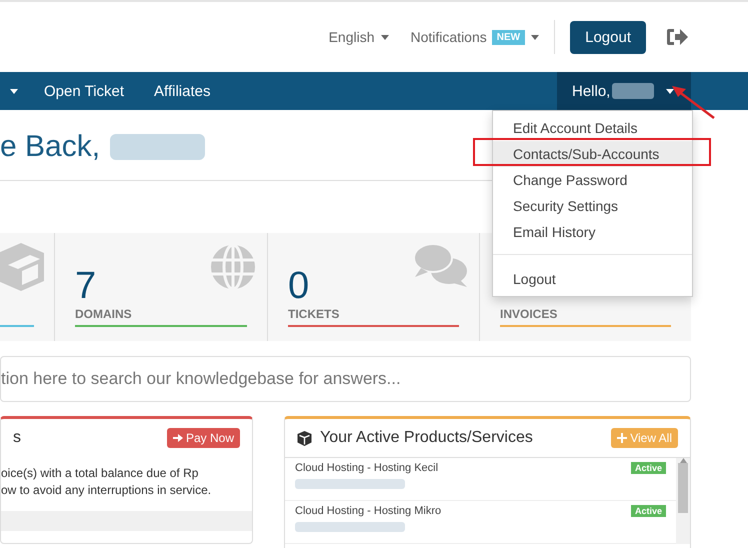 Image resolution: width=748 pixels, height=548 pixels. Describe the element at coordinates (314, 314) in the screenshot. I see `stat-label: TICKETS` at that location.